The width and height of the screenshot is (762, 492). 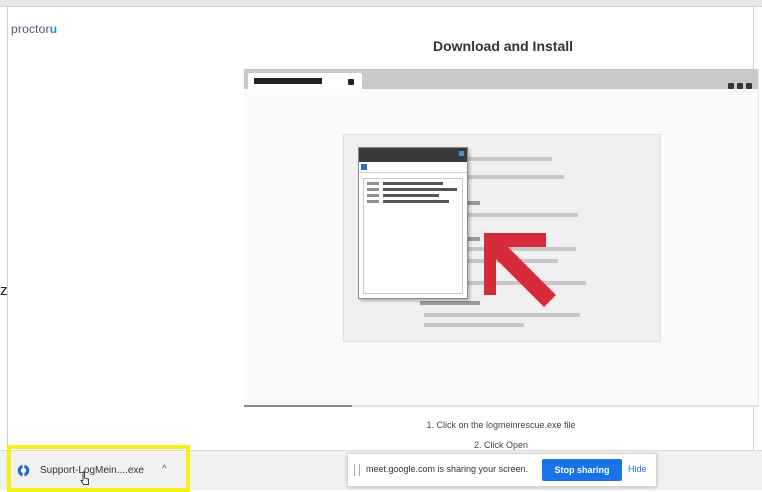 I want to click on stop-sharing-button: Stop sharing, so click(x=582, y=470).